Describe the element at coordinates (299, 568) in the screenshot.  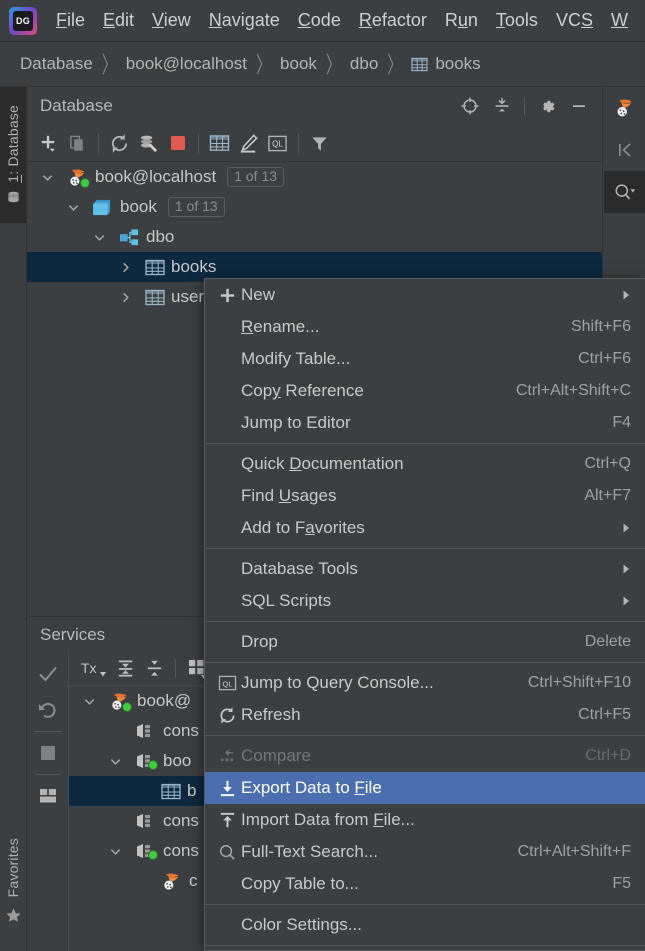
I see `menu-item-label: Database Tools` at that location.